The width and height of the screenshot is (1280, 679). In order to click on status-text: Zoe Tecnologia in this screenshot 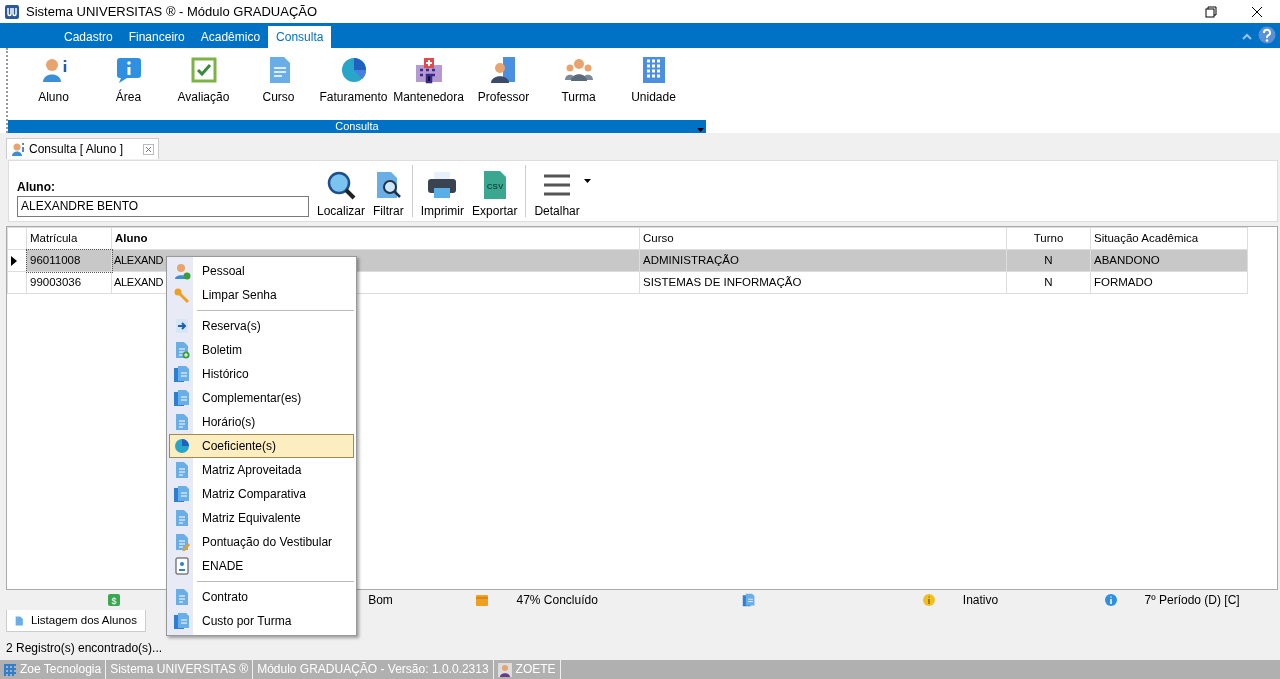, I will do `click(61, 669)`.